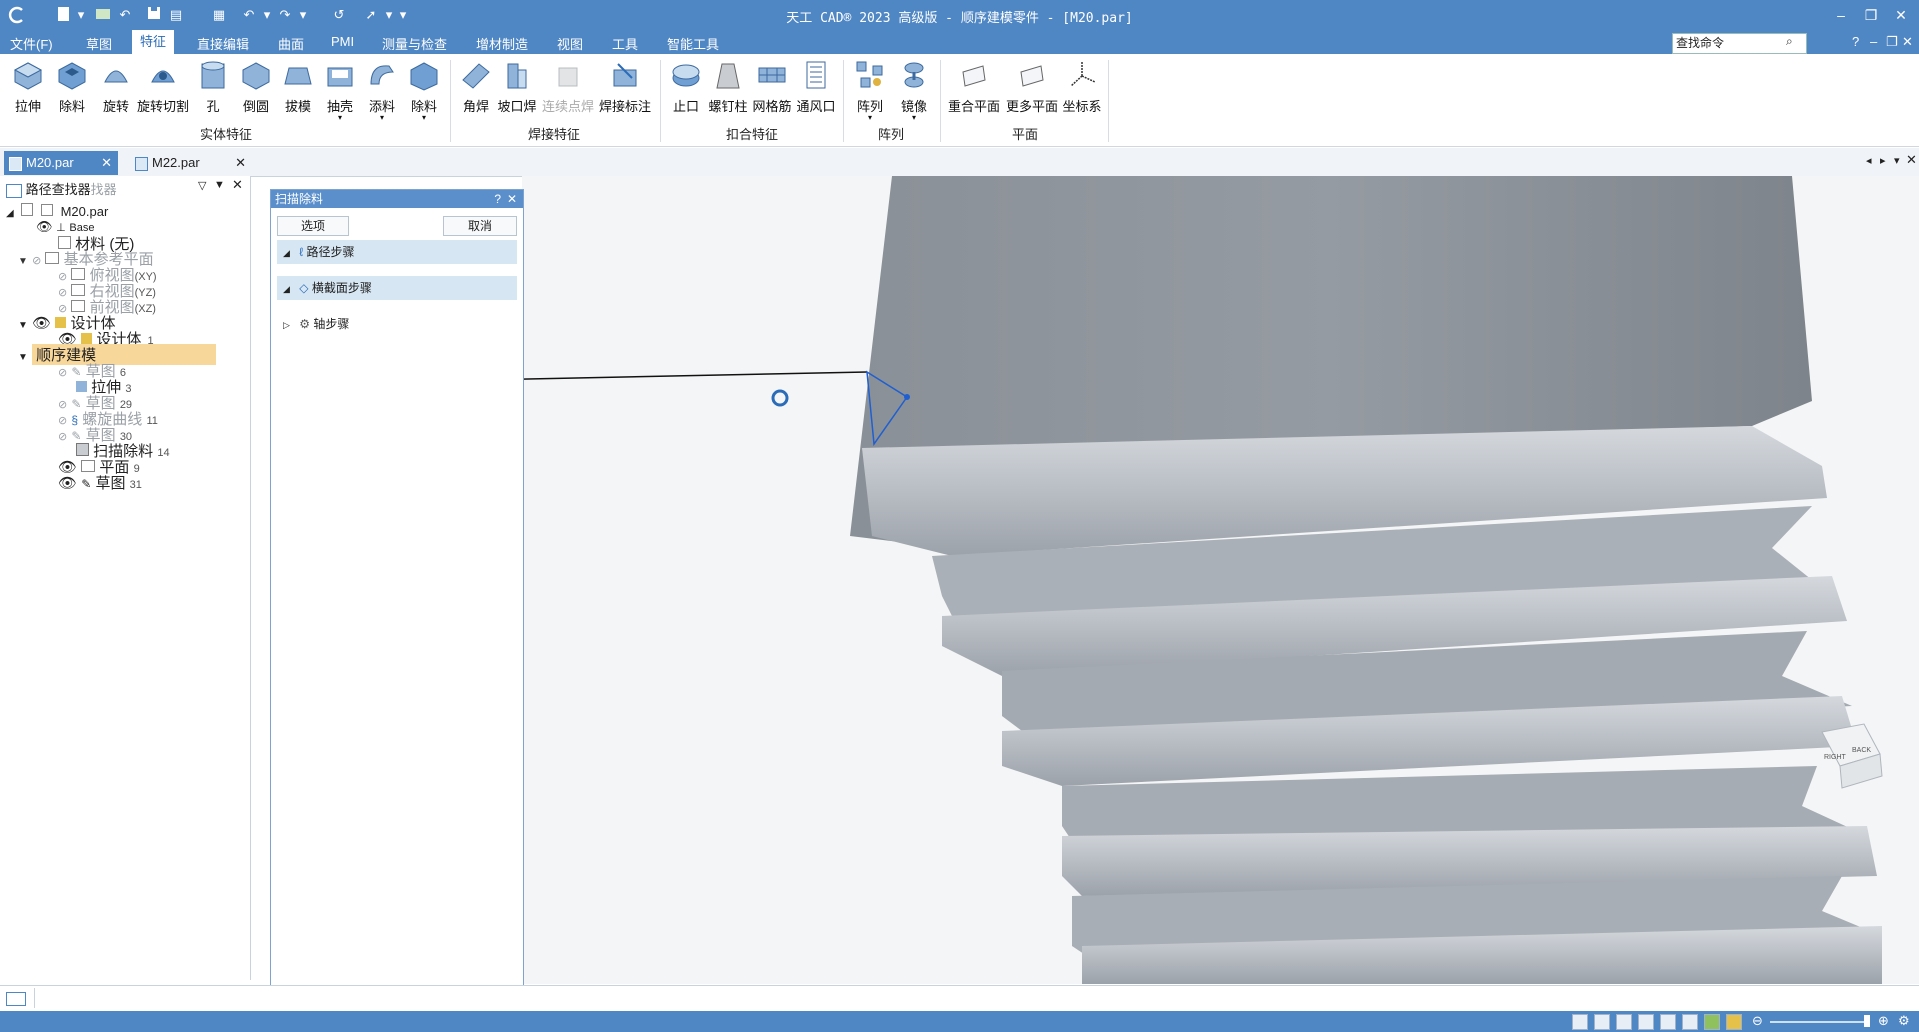 The height and width of the screenshot is (1032, 1919). I want to click on ribbon-restore-icon: ❐, so click(1892, 42).